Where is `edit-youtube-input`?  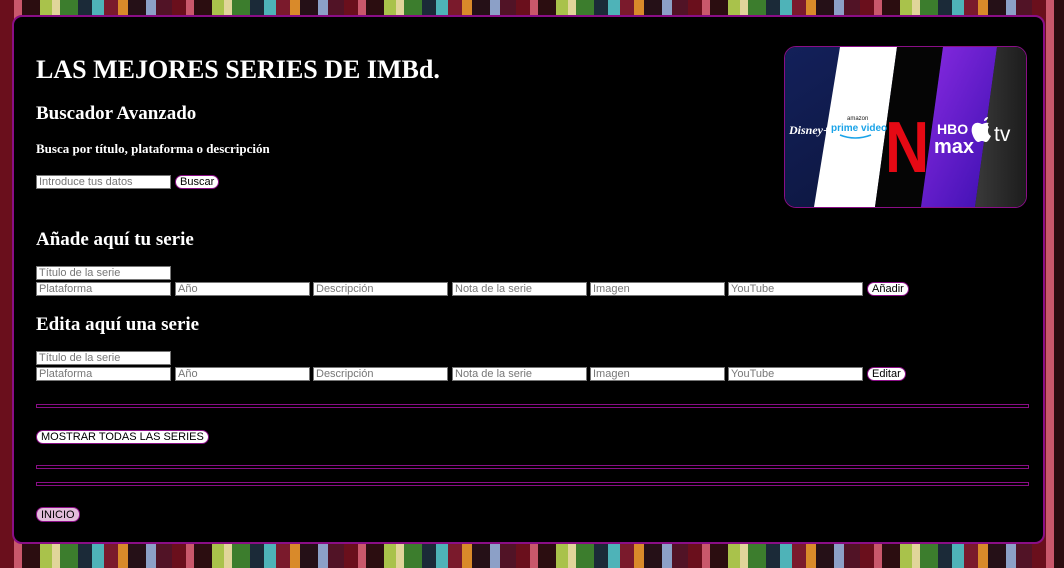 edit-youtube-input is located at coordinates (795, 374).